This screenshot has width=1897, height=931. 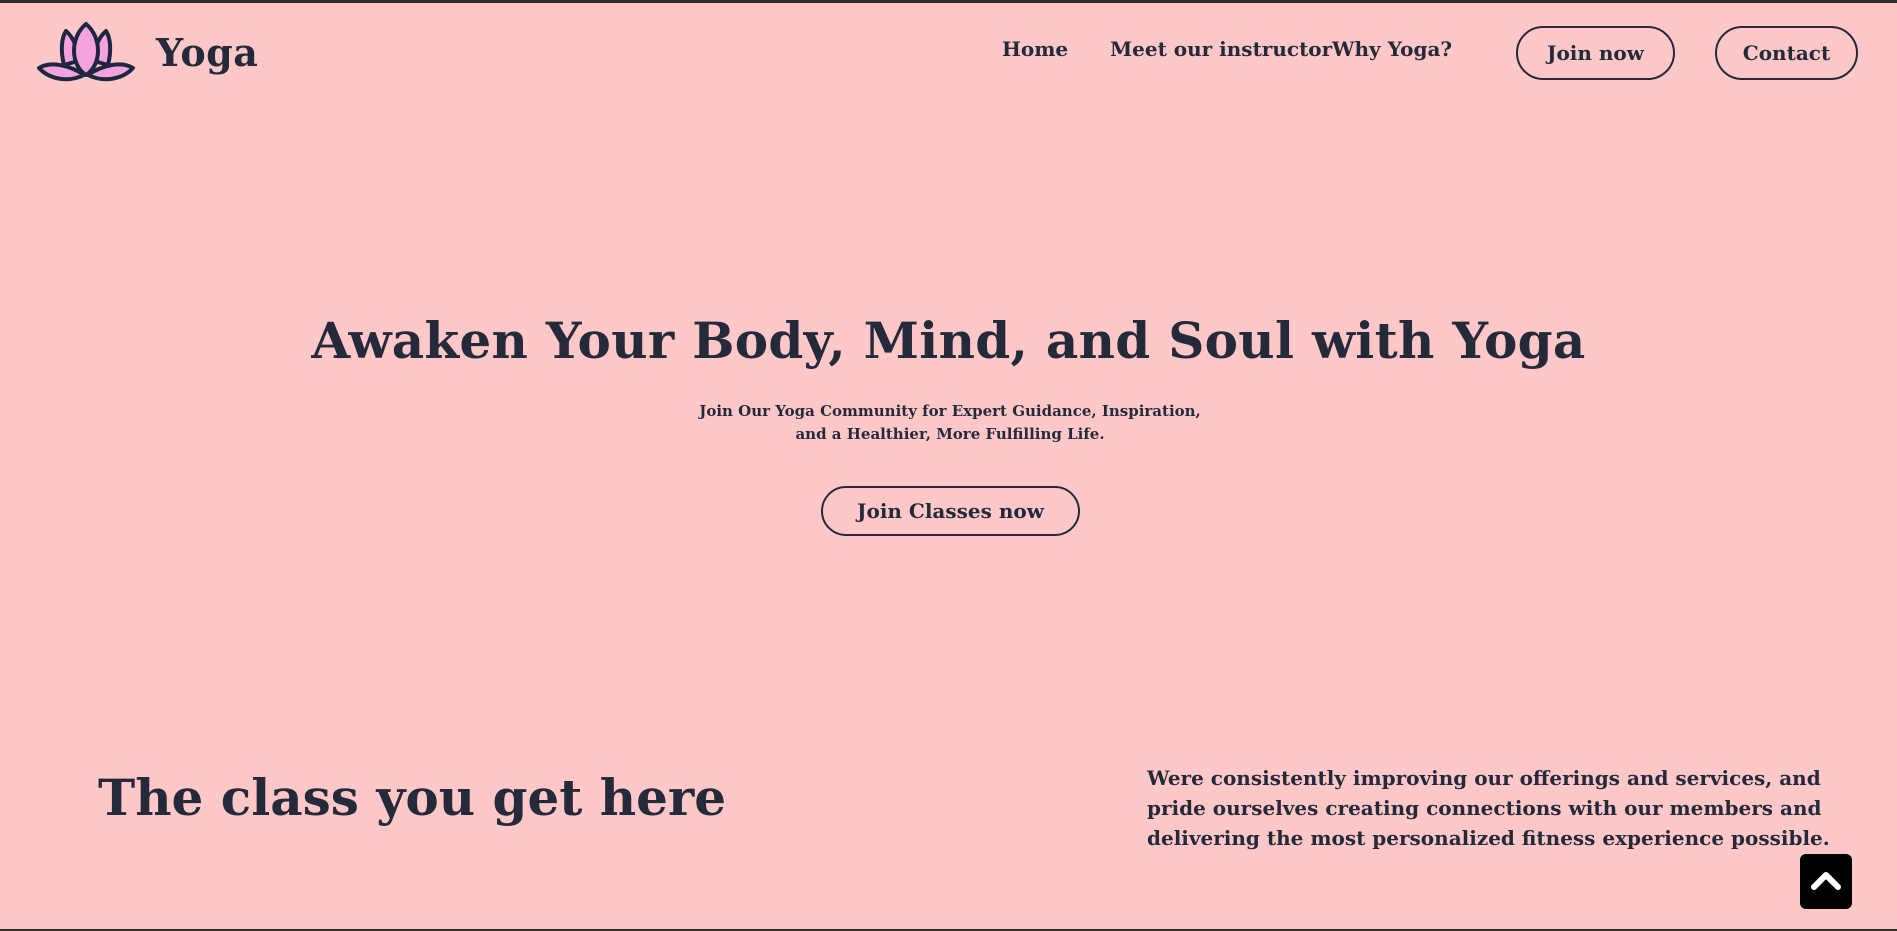 What do you see at coordinates (1786, 53) in the screenshot?
I see `contact-button: Contact` at bounding box center [1786, 53].